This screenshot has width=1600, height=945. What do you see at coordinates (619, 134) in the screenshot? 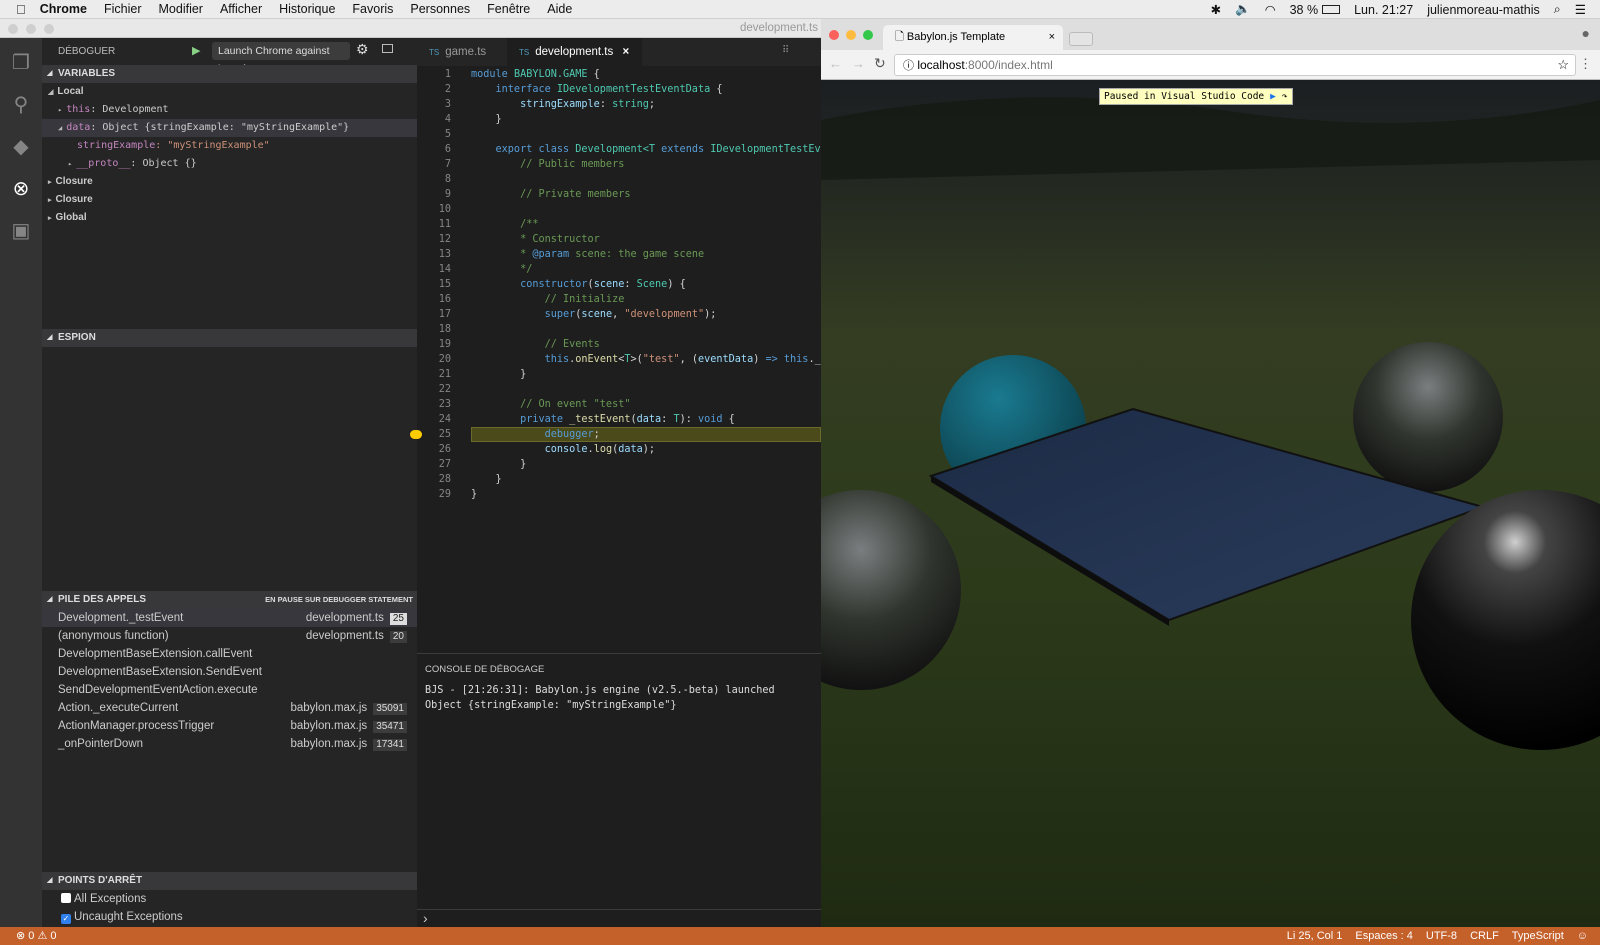
I see `code-line: 5` at bounding box center [619, 134].